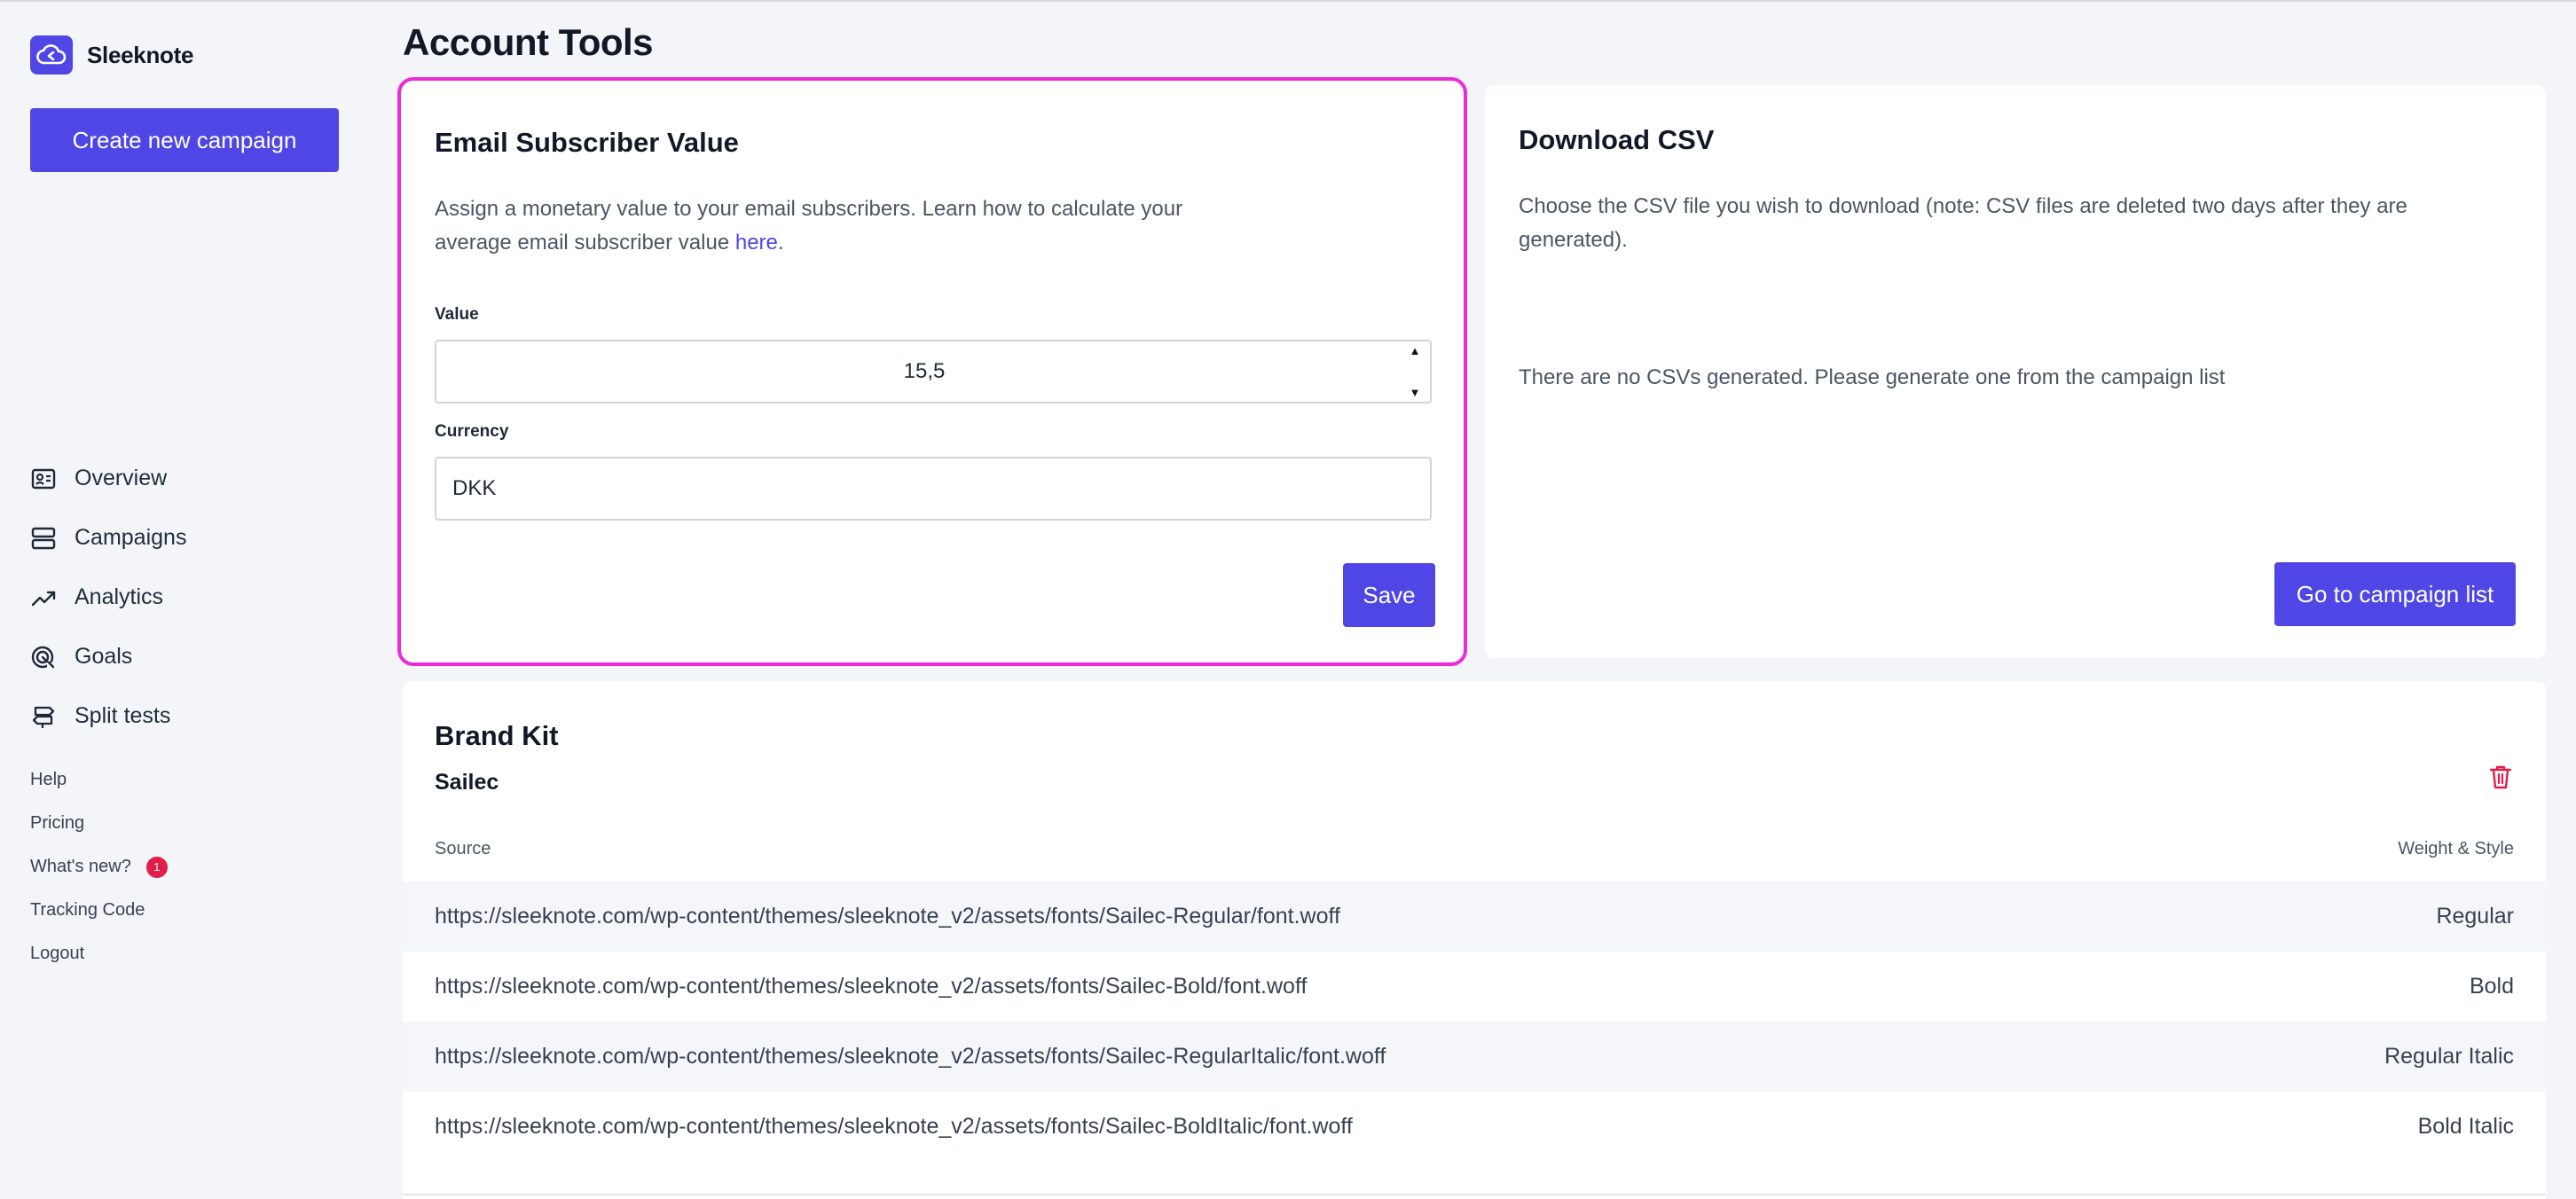 The image size is (2576, 1199). Describe the element at coordinates (1474, 849) in the screenshot. I see `table-header: Source Weight & Style` at that location.